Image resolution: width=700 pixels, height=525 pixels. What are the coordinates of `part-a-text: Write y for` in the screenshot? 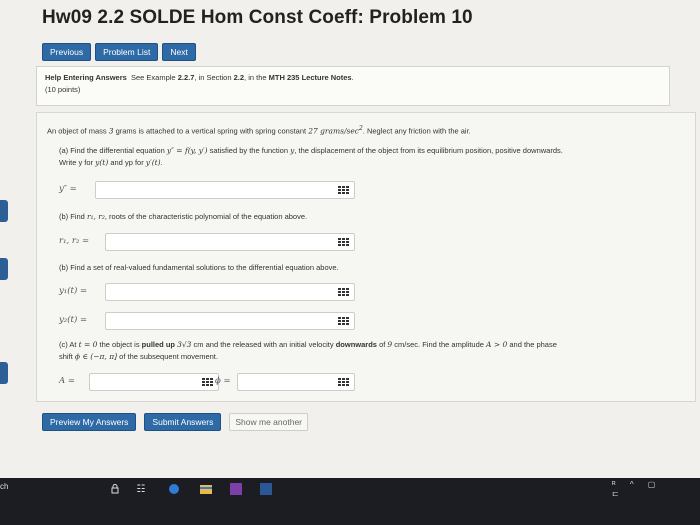 It's located at (76, 162).